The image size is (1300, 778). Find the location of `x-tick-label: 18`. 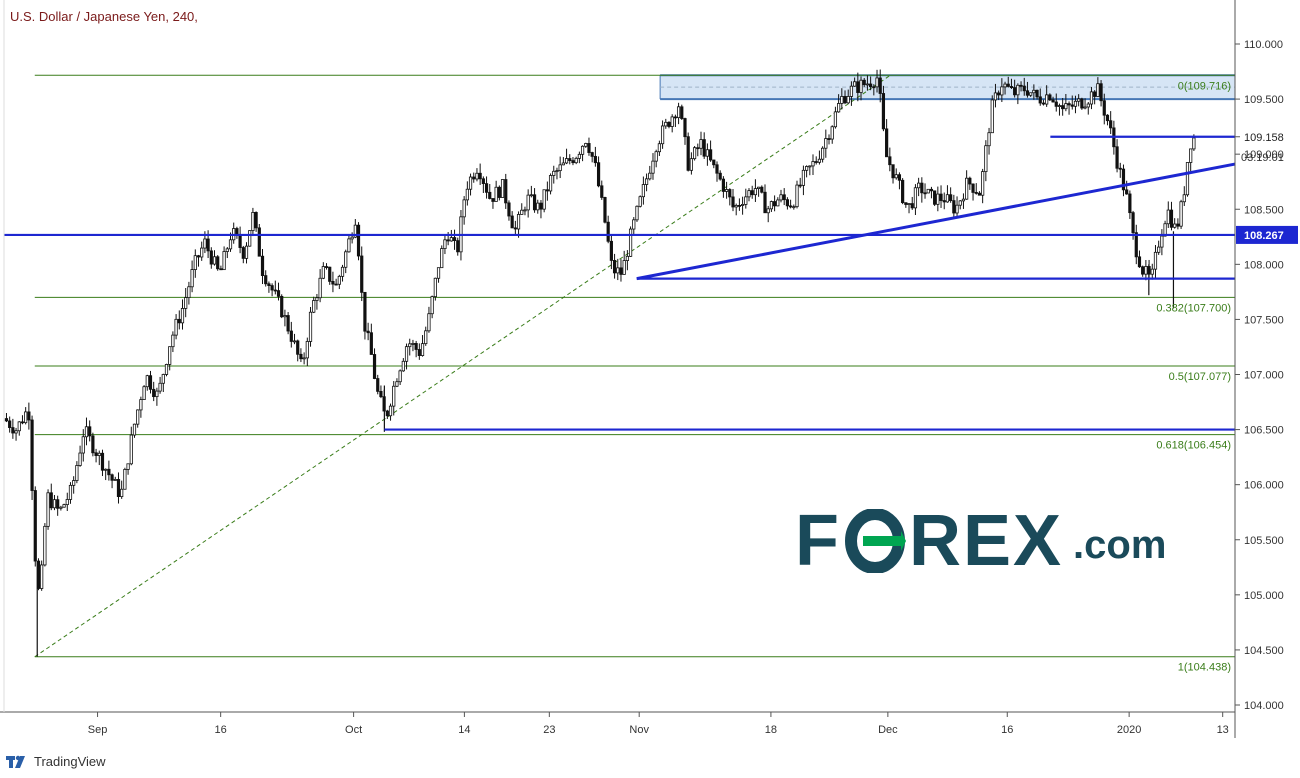

x-tick-label: 18 is located at coordinates (771, 730).